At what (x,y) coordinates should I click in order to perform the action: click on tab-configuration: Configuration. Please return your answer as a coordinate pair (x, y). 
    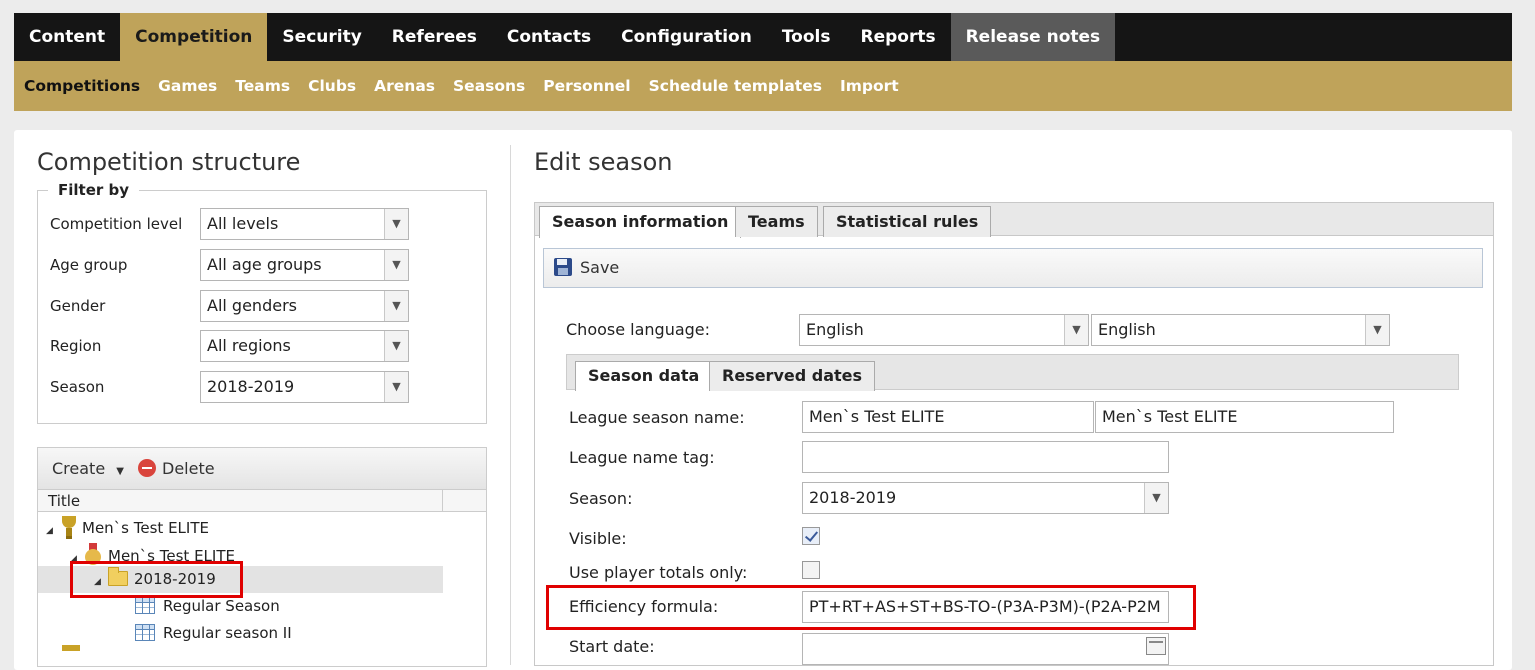
    Looking at the image, I should click on (686, 37).